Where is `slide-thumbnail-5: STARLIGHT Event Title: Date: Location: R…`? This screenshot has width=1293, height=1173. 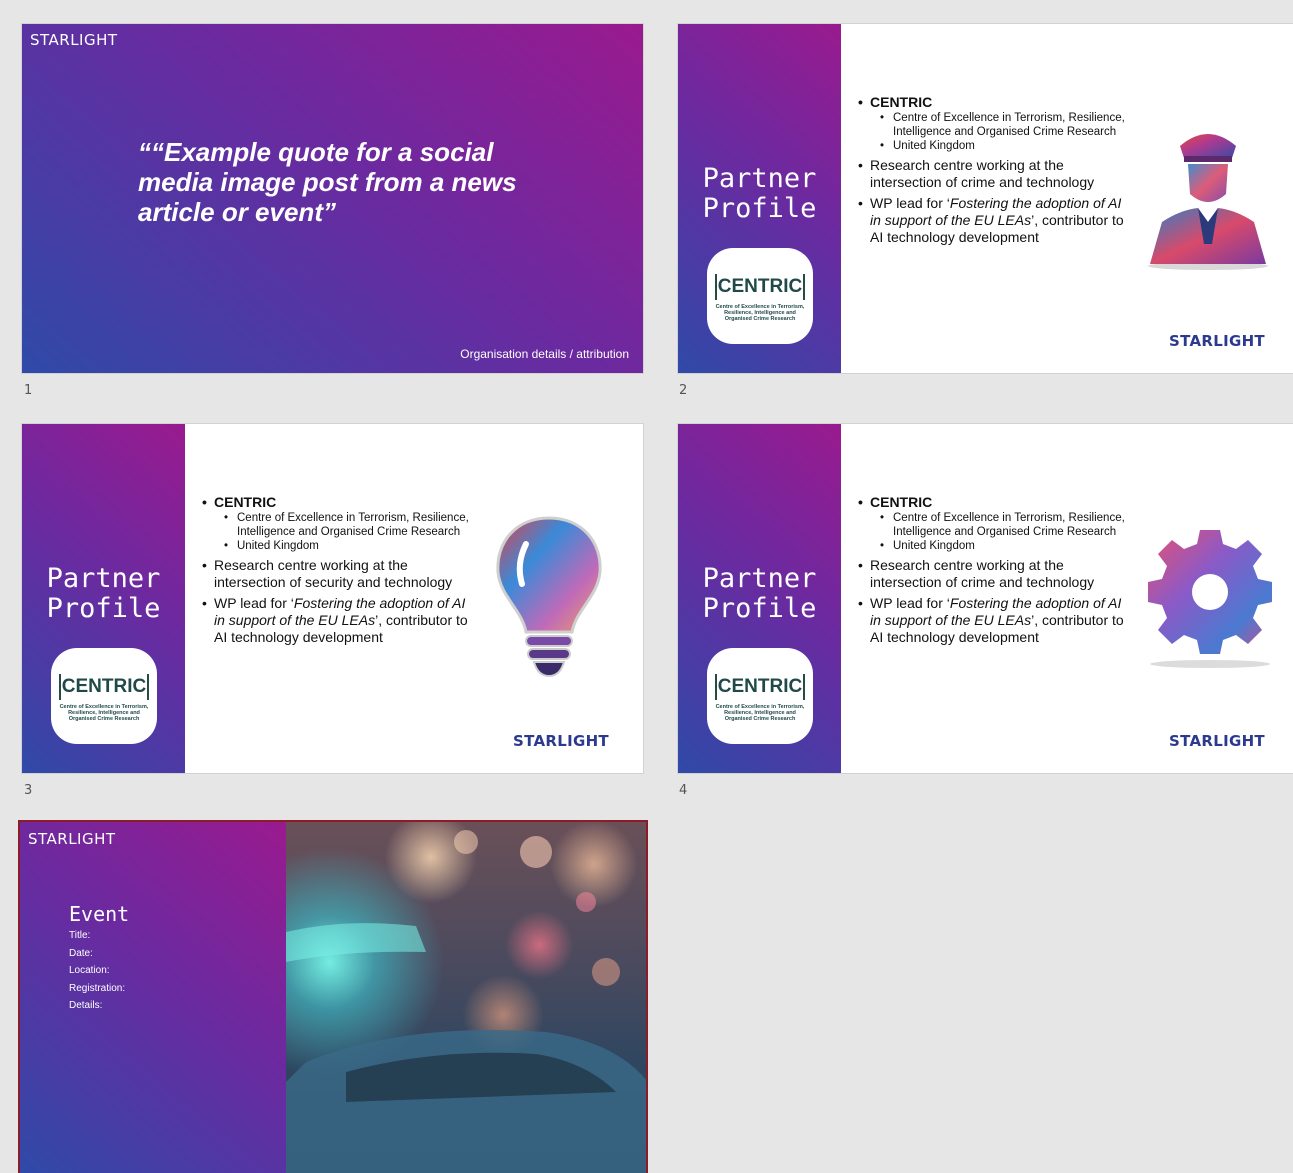 slide-thumbnail-5: STARLIGHT Event Title: Date: Location: R… is located at coordinates (333, 996).